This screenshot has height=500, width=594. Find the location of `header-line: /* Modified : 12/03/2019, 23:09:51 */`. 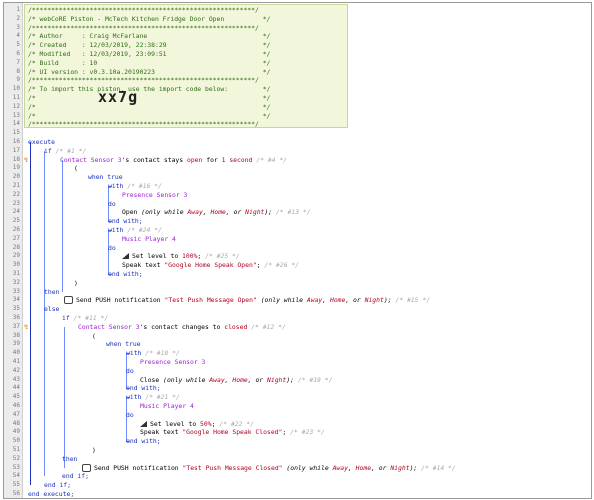

header-line: /* Modified : 12/03/2019, 23:09:51 */ is located at coordinates (149, 54).